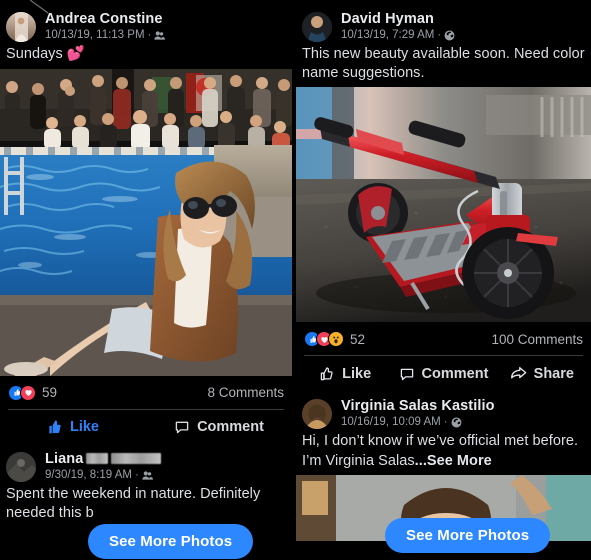  I want to click on post-timestamp: 10/13/19, 7:29 AM, so click(387, 35).